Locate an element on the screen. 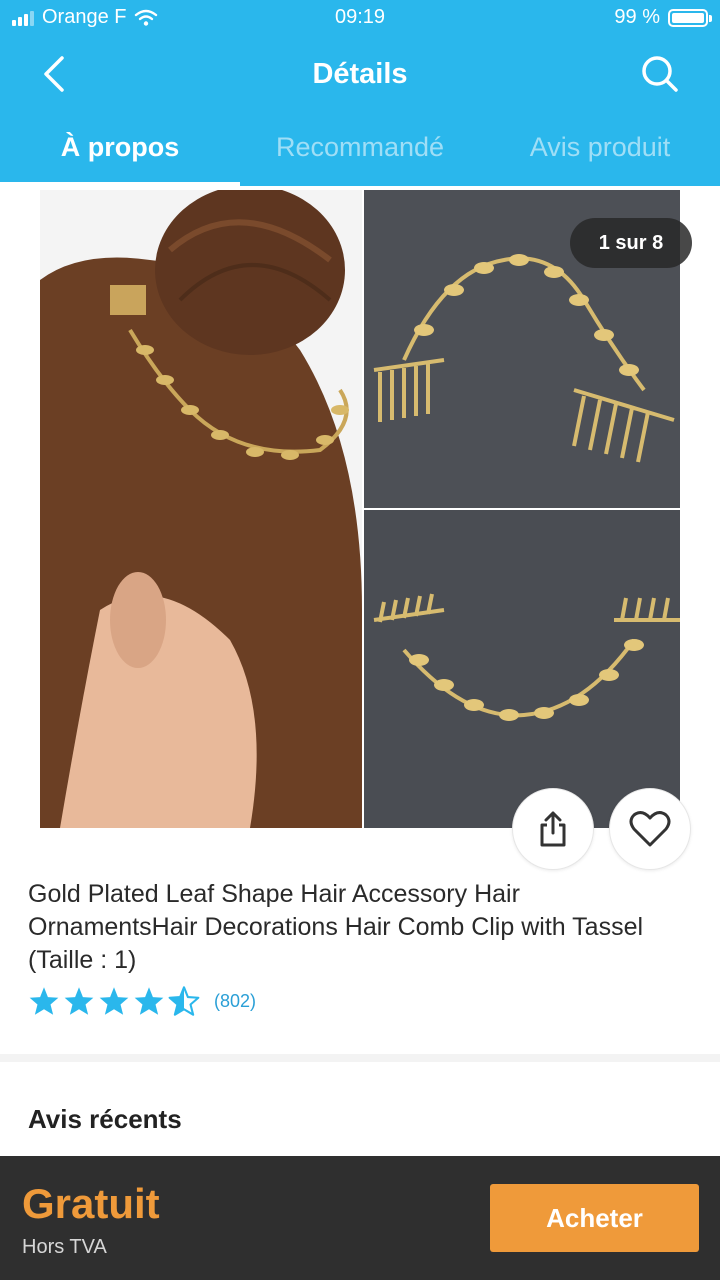 This screenshot has height=1280, width=720. section-divider is located at coordinates (360, 1058).